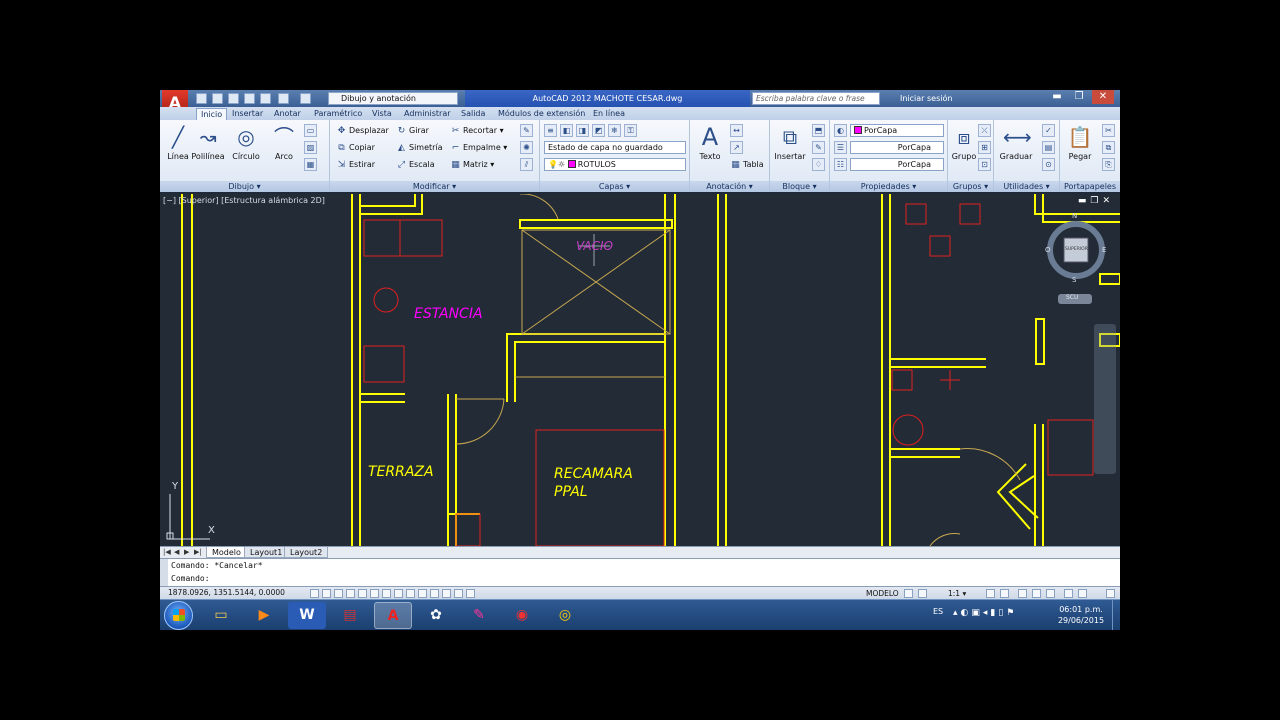  I want to click on matriz-button: ▦ Matriz ▾, so click(472, 165).